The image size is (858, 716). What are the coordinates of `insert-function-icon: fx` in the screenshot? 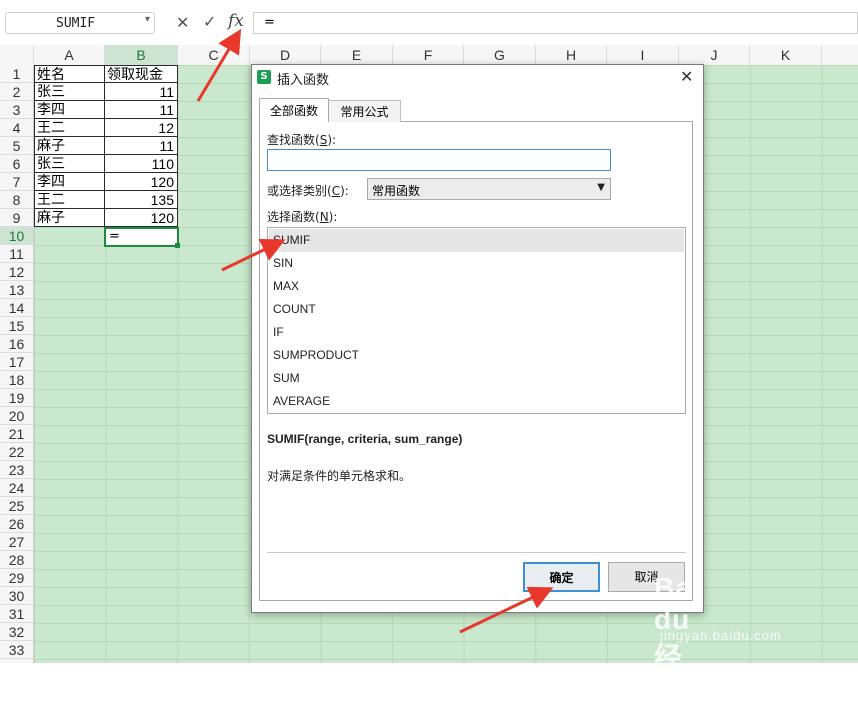 It's located at (236, 21).